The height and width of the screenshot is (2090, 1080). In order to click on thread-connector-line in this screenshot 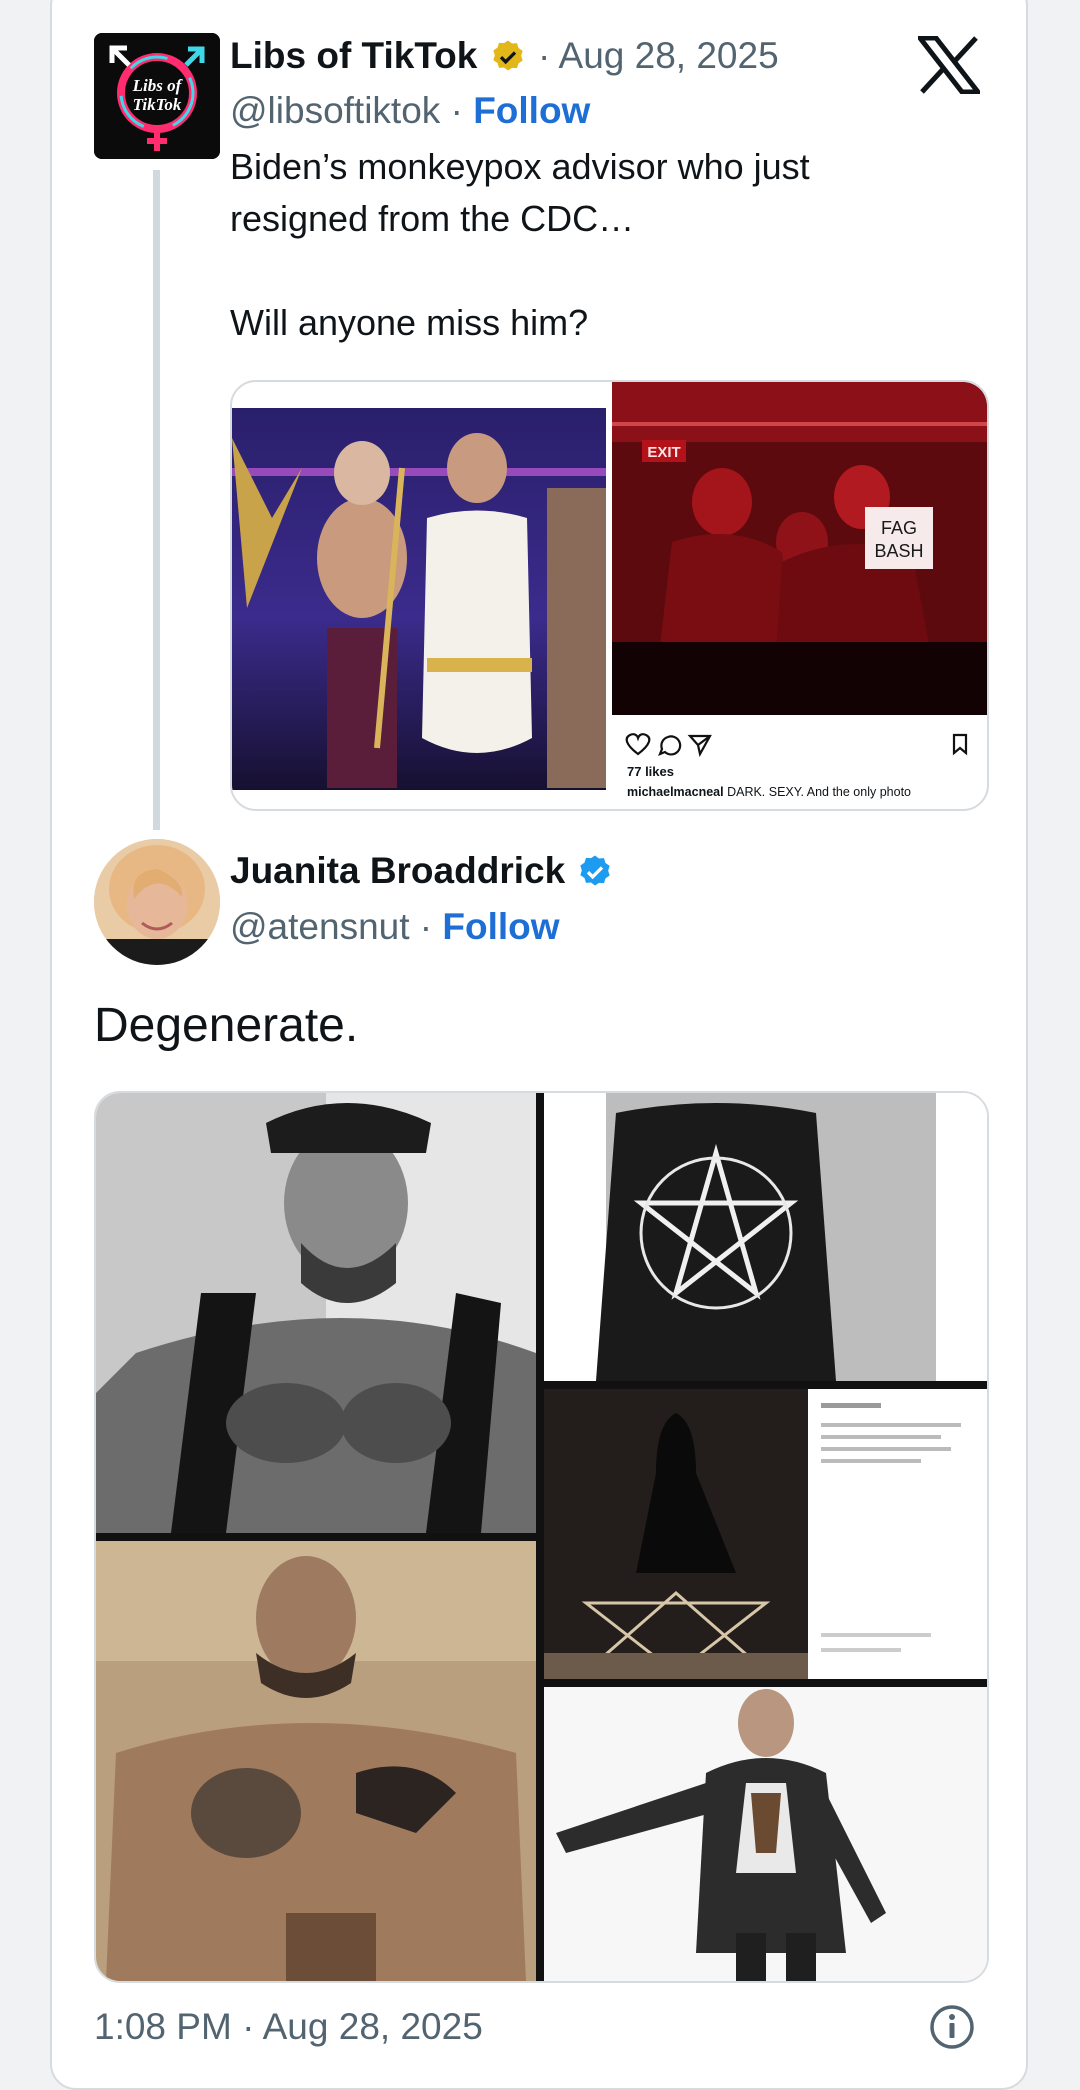, I will do `click(156, 500)`.